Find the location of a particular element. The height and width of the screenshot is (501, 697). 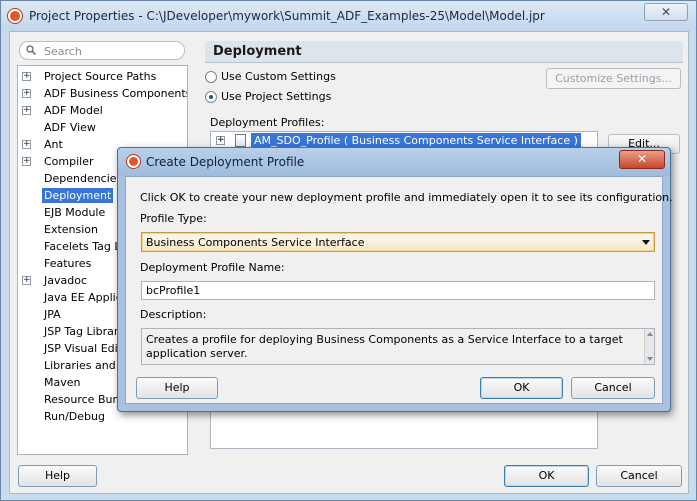

tree-item-label: ADF Model is located at coordinates (73, 110).